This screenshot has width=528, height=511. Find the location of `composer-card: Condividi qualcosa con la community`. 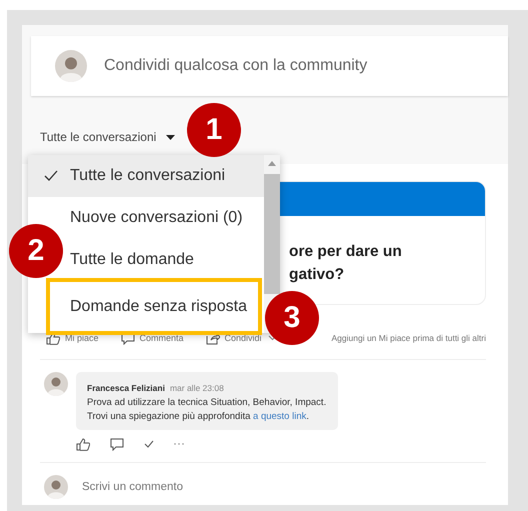

composer-card: Condividi qualcosa con la community is located at coordinates (269, 66).